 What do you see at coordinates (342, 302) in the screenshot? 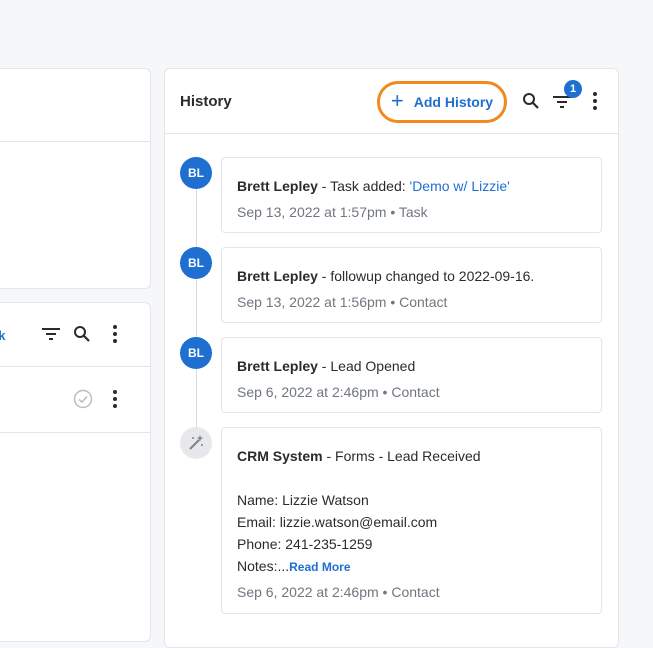
I see `entry-meta: Sep 13, 2022 at 1:56pm • Contact` at bounding box center [342, 302].